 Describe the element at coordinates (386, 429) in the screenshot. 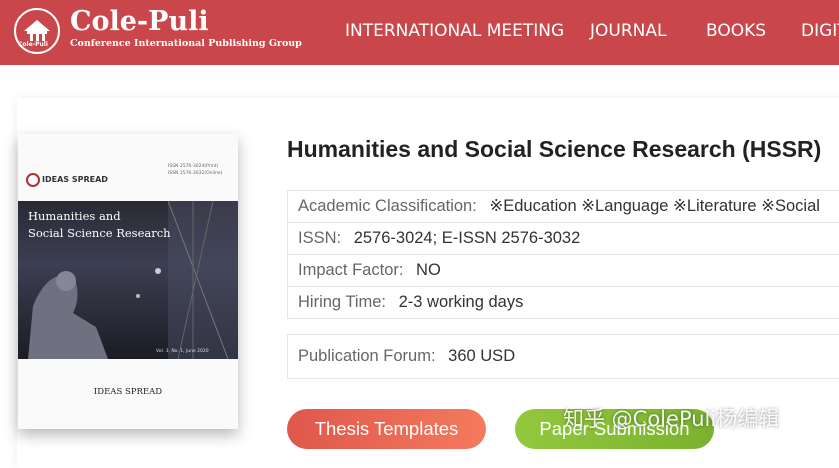

I see `thesis-templates-button: Thesis Templates` at that location.